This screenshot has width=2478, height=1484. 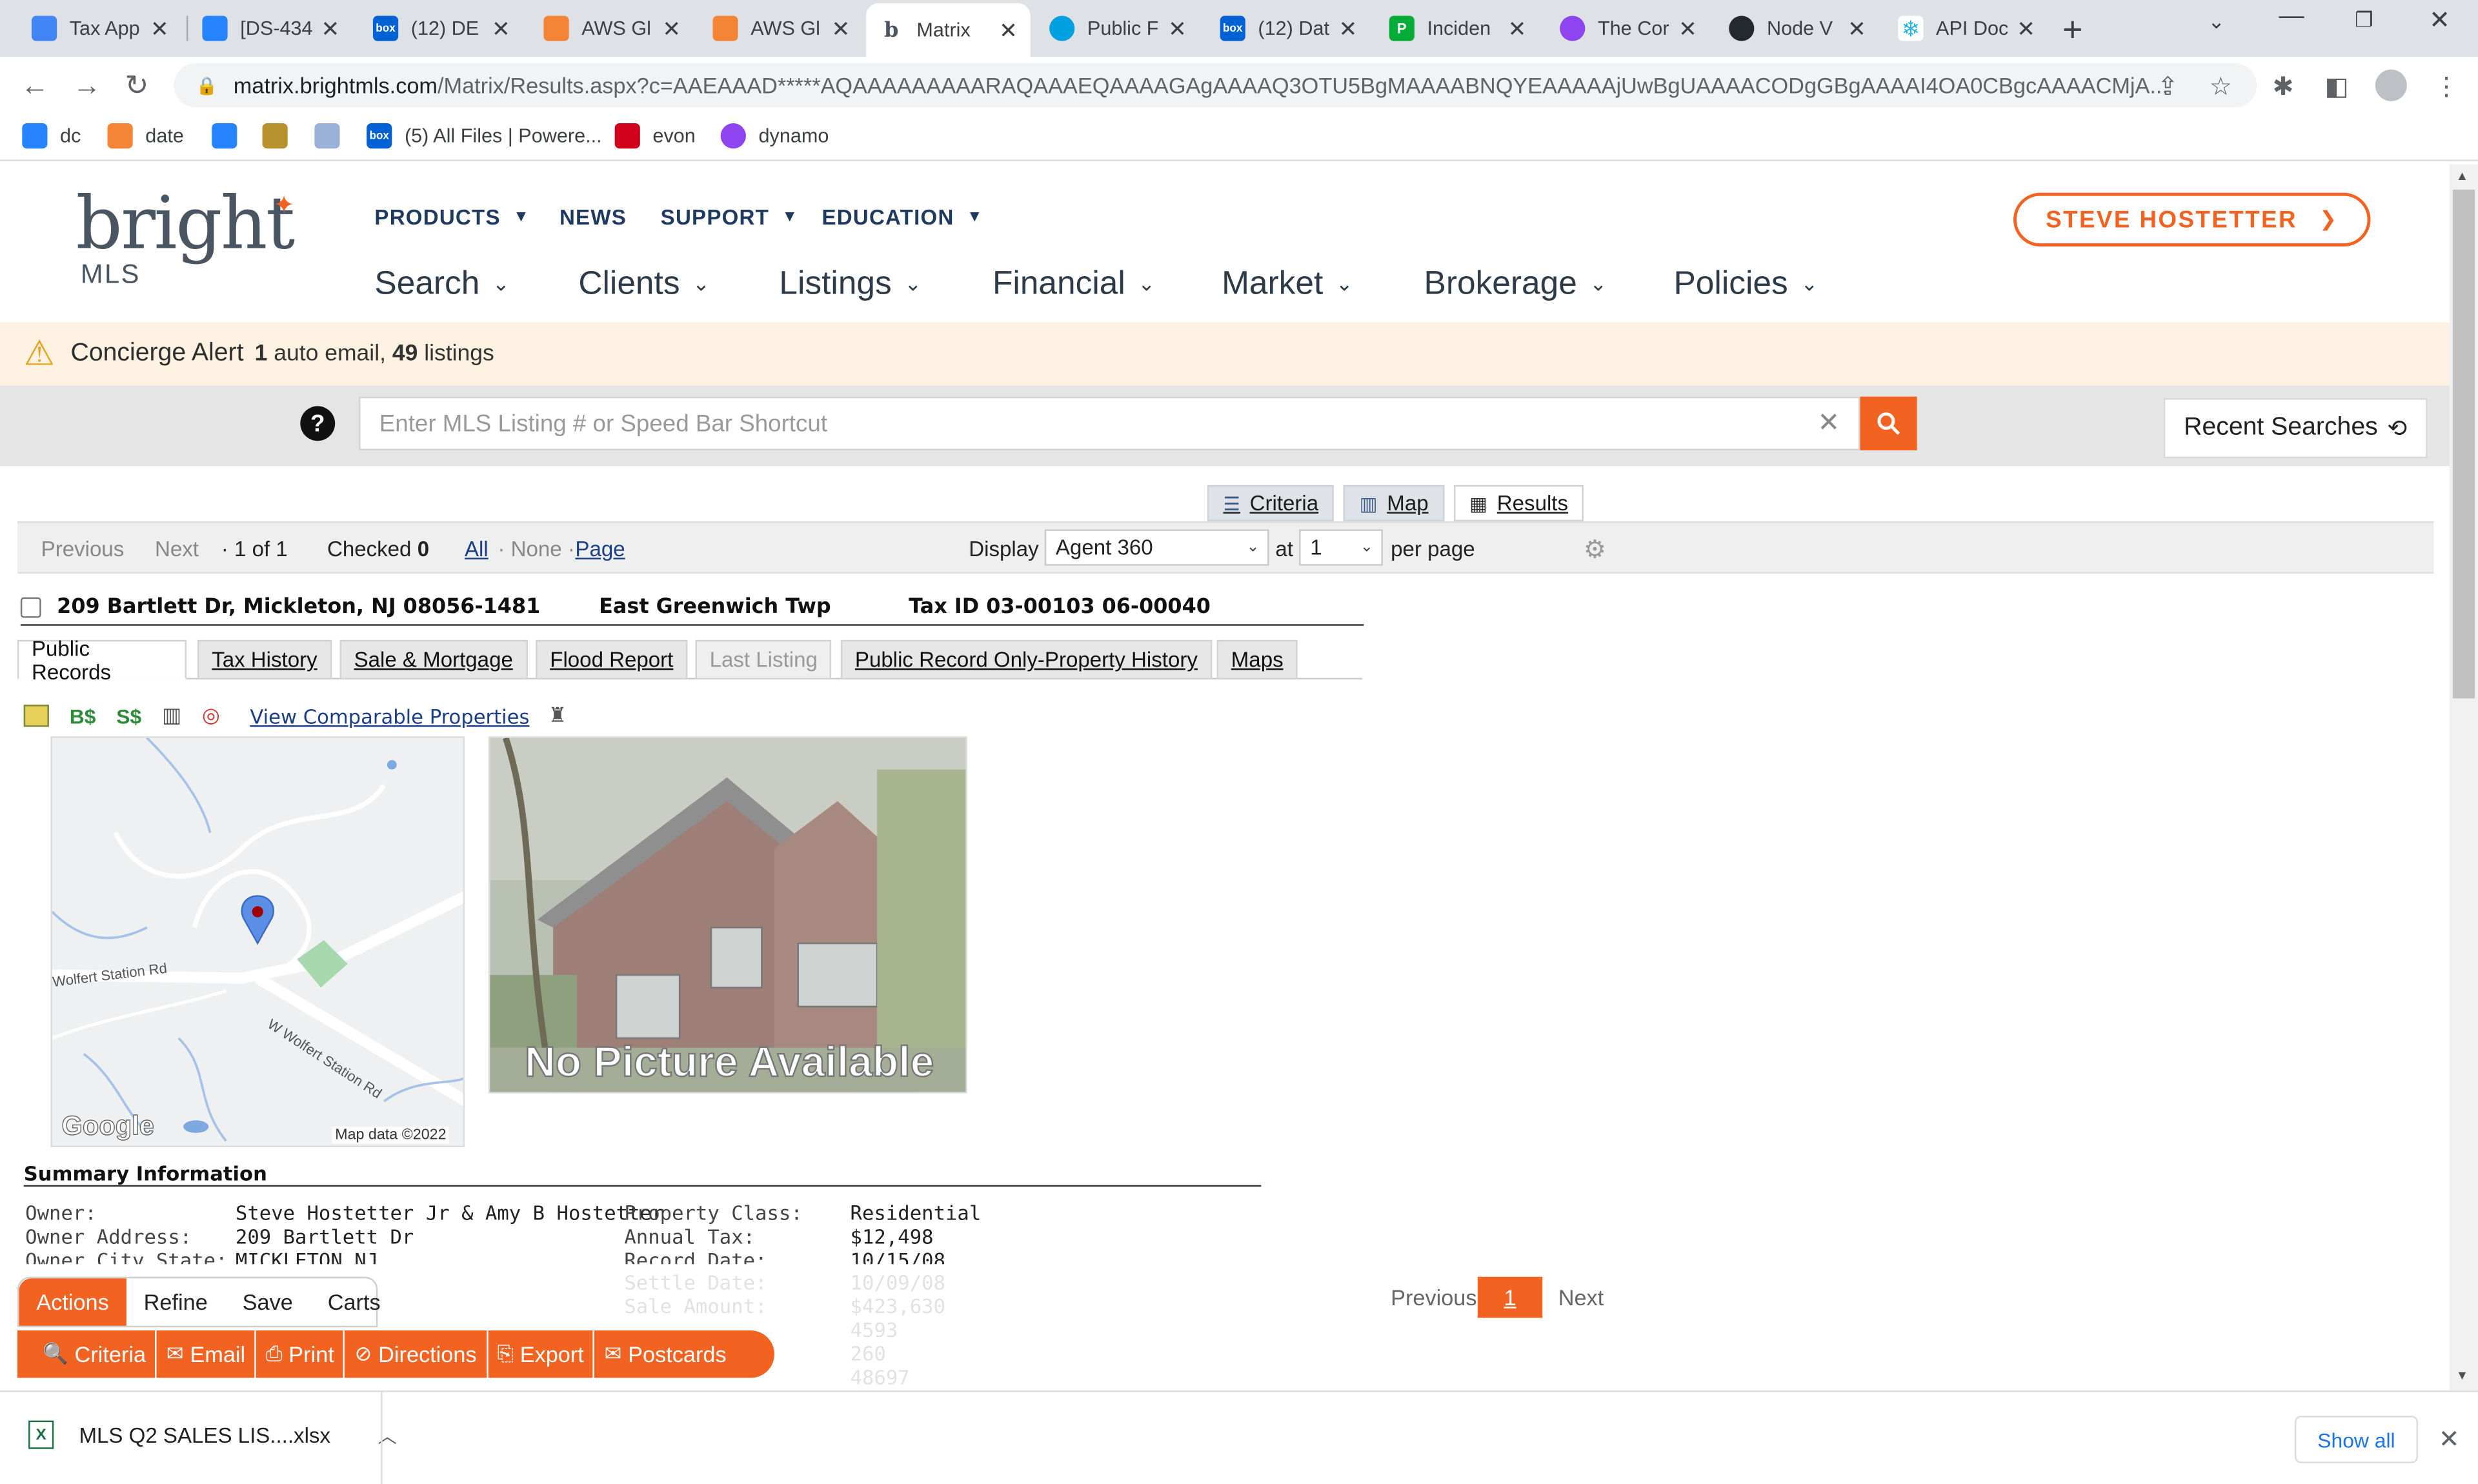 I want to click on per-page-select: 1 ⌄, so click(x=1341, y=547).